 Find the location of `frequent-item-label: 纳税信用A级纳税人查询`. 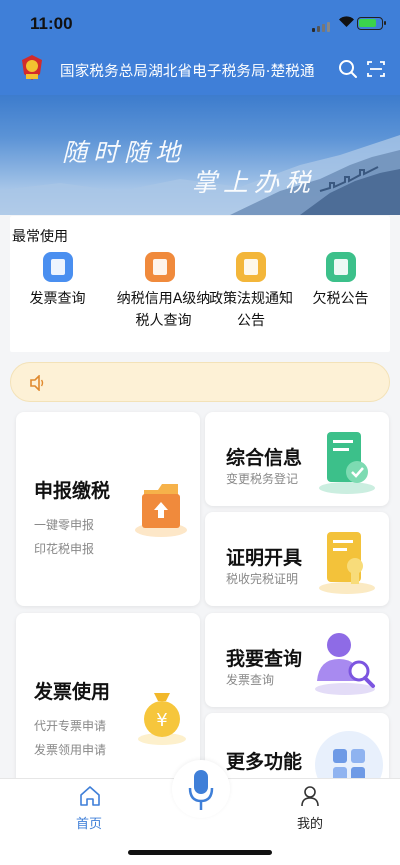

frequent-item-label: 纳税信用A级纳税人查询 is located at coordinates (163, 310).